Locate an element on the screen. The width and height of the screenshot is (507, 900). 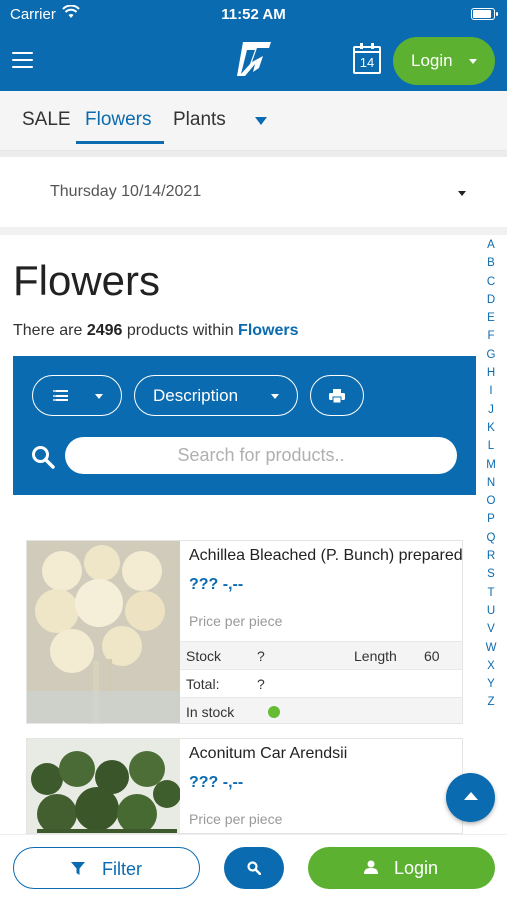
alphabet-letter: H is located at coordinates (491, 373).